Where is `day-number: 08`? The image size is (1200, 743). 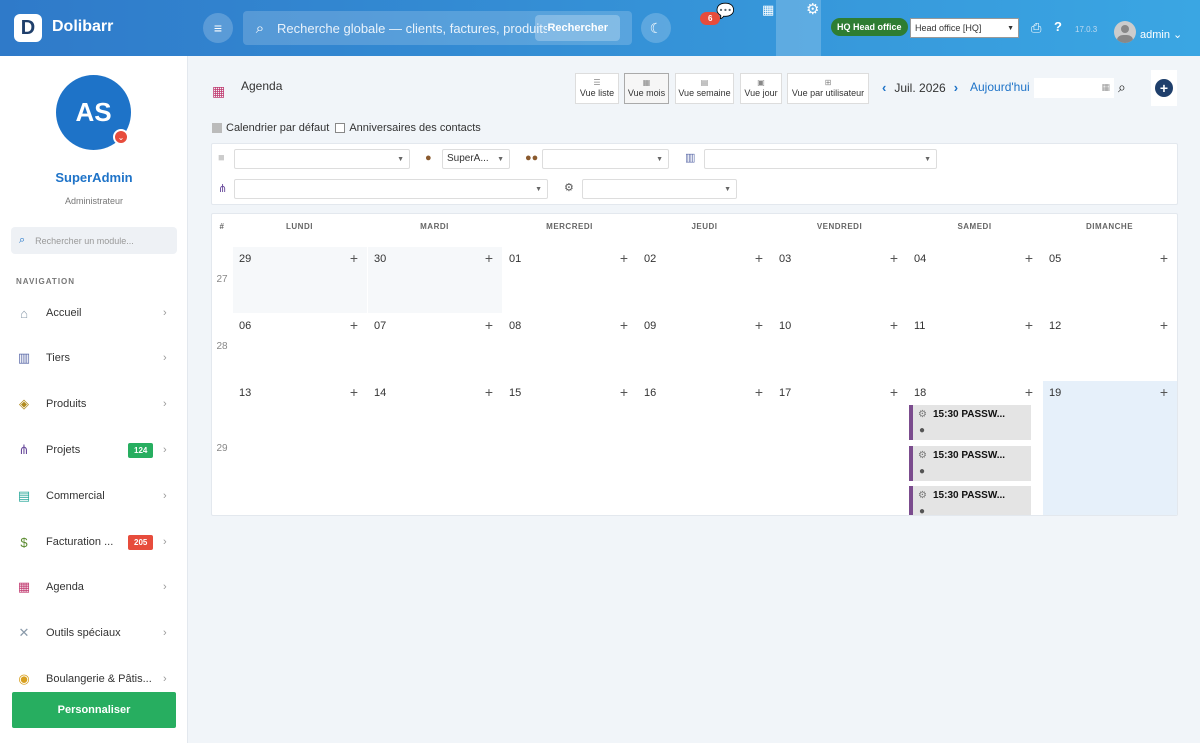 day-number: 08 is located at coordinates (515, 326).